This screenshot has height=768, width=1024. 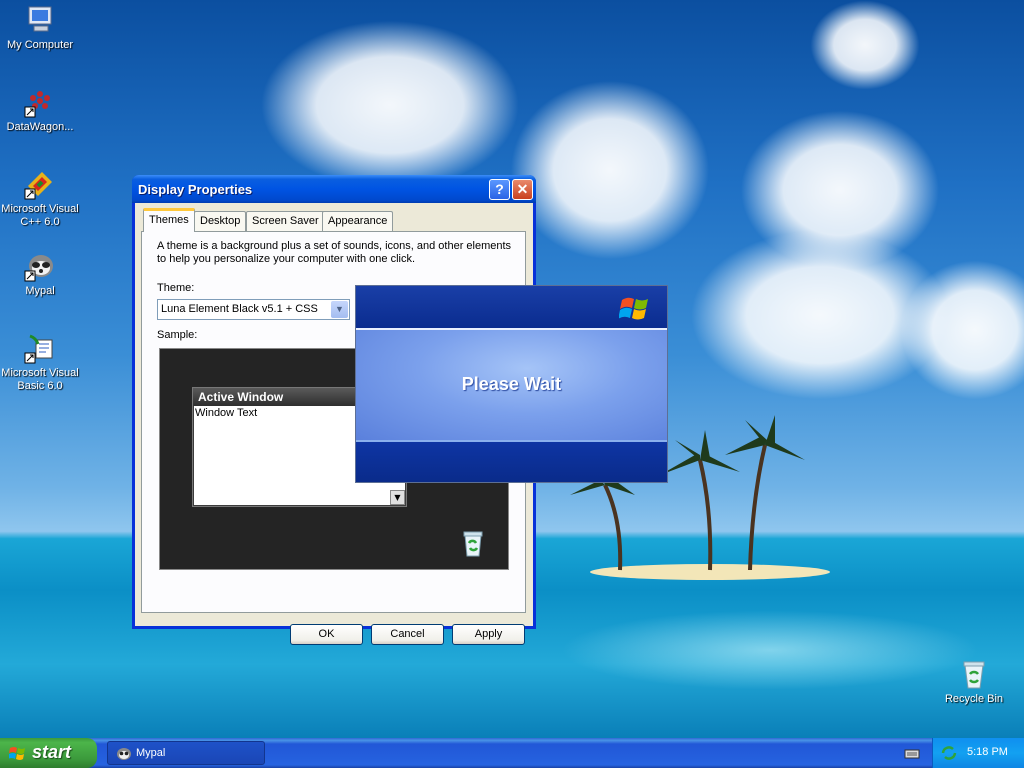 What do you see at coordinates (239, 309) in the screenshot?
I see `theme-select-value: Luna Element Black v5.1 + CSS` at bounding box center [239, 309].